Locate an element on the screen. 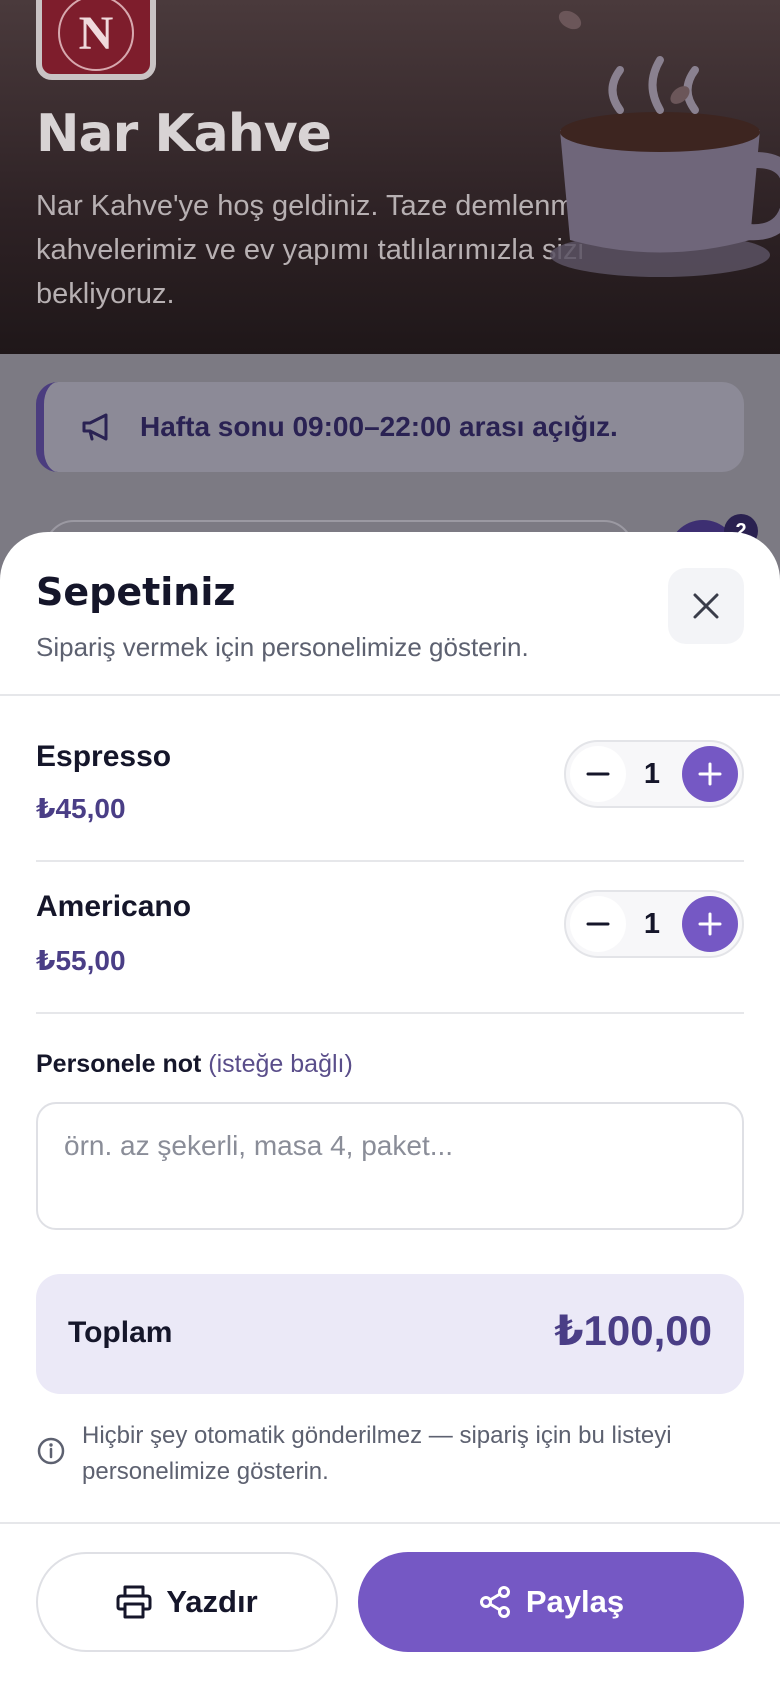  notice-text: Hafta sonu 09:00–22:00 arası açığız. is located at coordinates (379, 426).